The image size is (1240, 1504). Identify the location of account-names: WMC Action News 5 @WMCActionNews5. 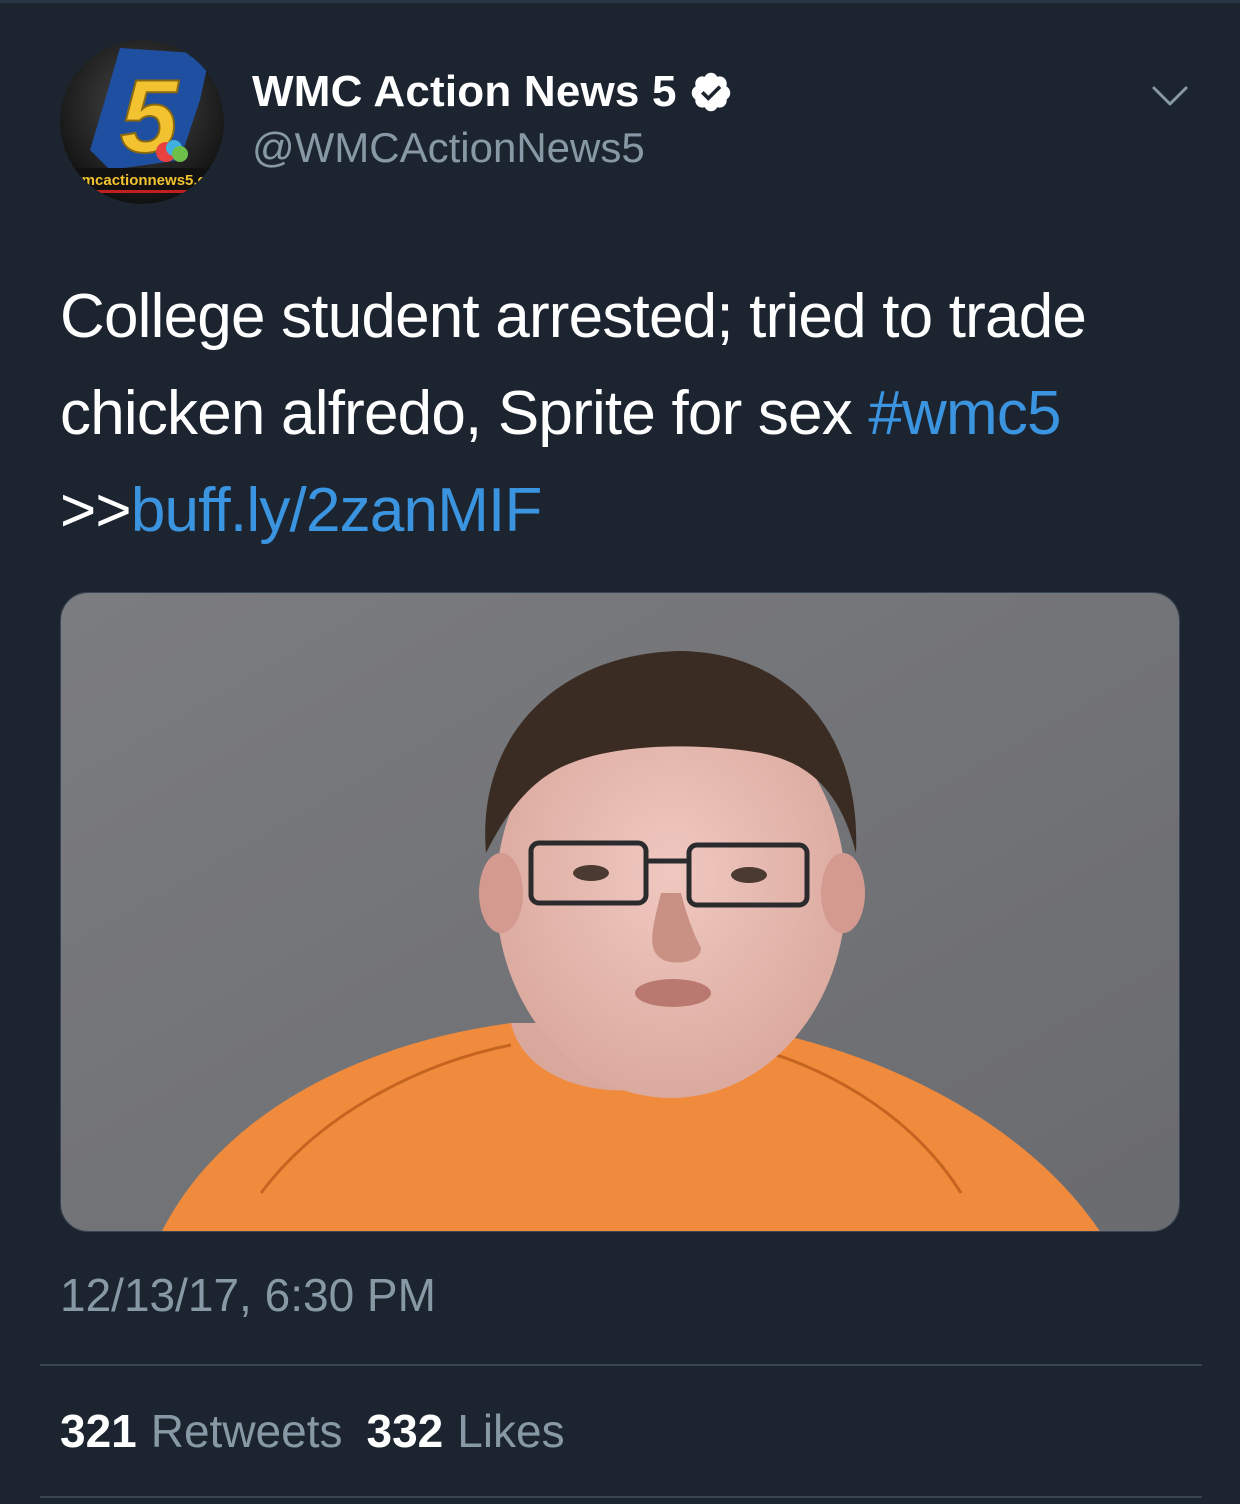
(492, 119).